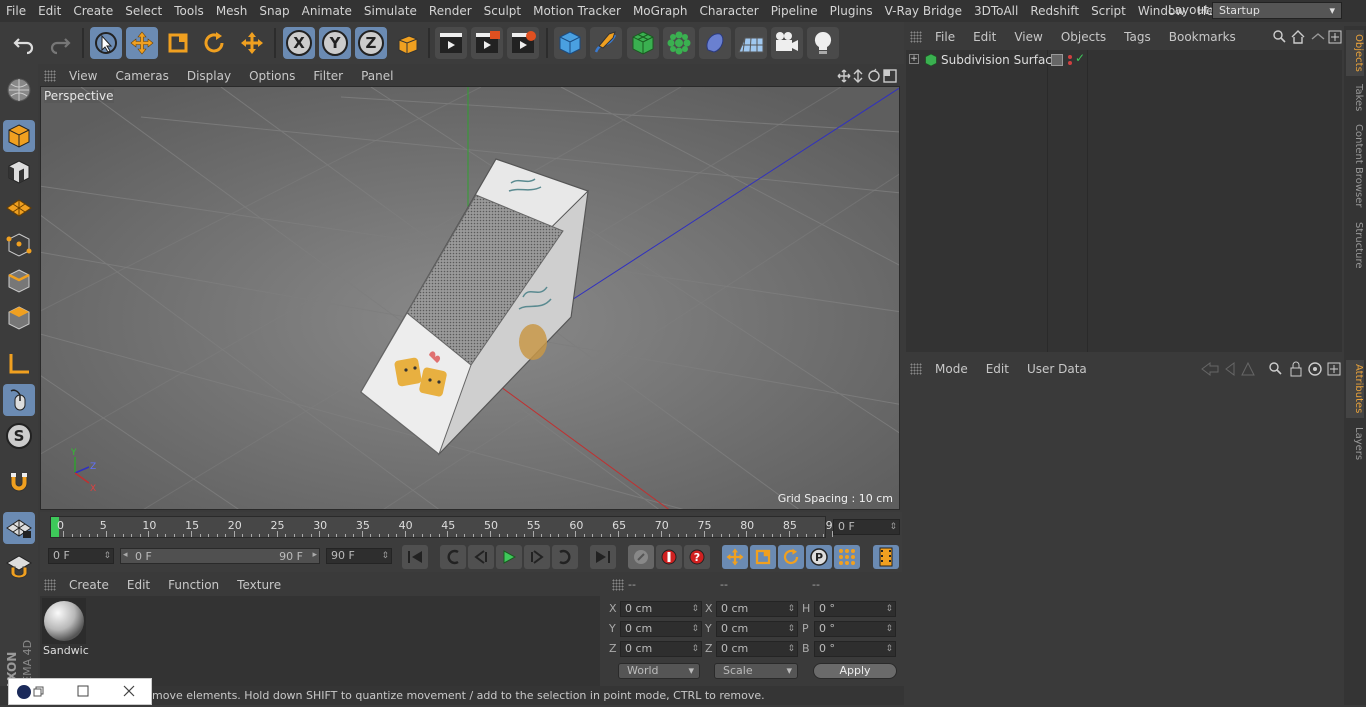  I want to click on apply-button: Apply, so click(855, 671).